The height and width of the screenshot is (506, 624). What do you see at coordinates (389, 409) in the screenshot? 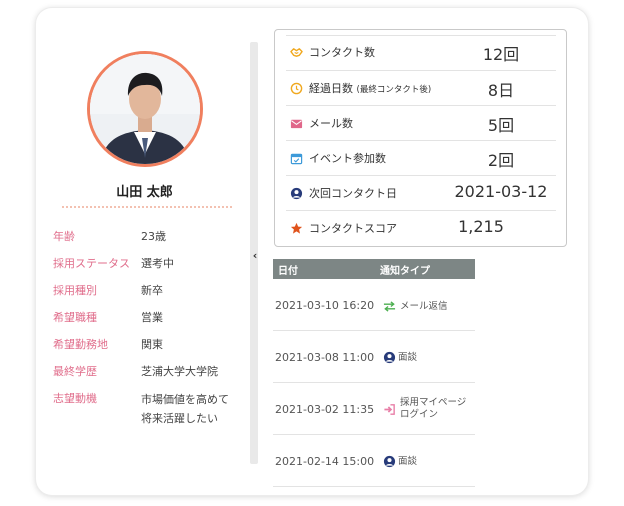
I see `sign-in-icon` at bounding box center [389, 409].